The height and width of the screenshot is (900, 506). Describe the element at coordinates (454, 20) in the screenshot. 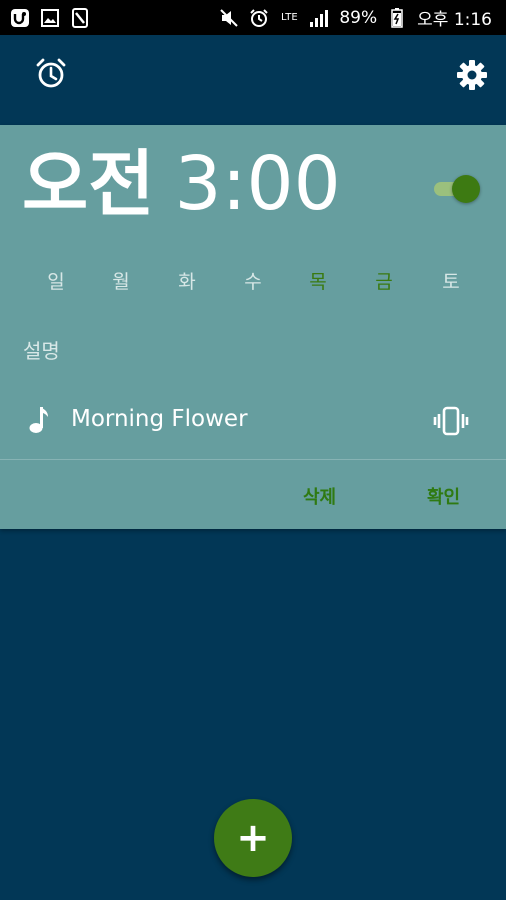

I see `status-time: 오후 1:16` at that location.